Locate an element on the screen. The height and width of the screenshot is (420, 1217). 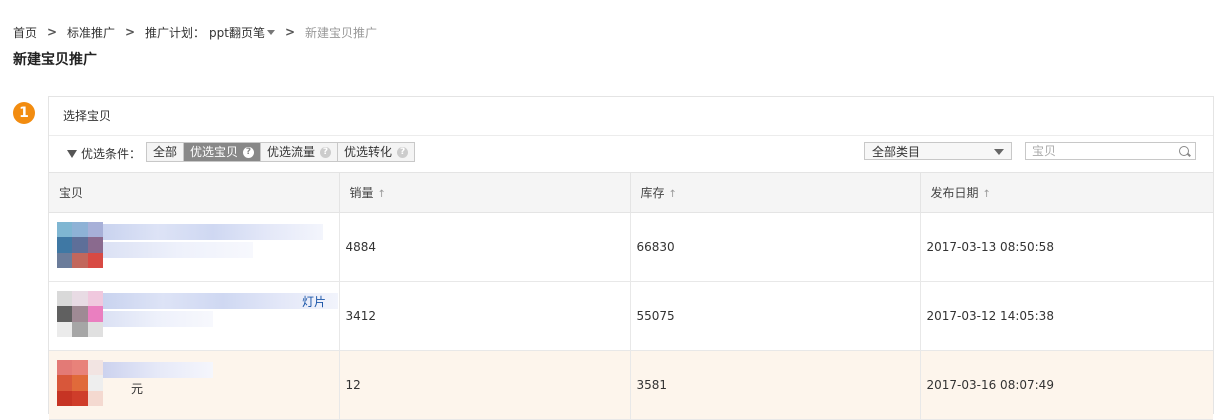
stock-cell: 3581 is located at coordinates (775, 385).